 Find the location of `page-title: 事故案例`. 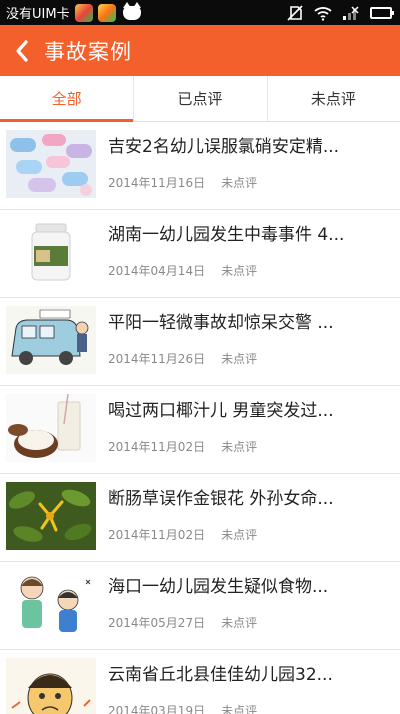

page-title: 事故案例 is located at coordinates (88, 51).